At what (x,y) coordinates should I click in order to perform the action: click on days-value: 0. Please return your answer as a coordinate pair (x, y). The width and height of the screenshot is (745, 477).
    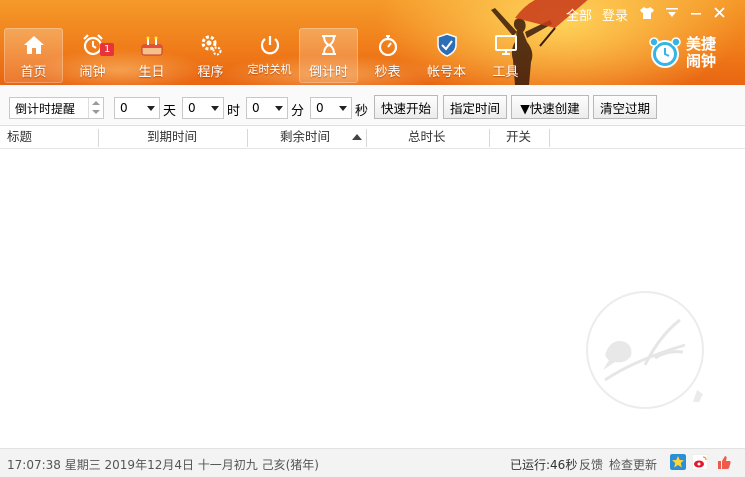
    Looking at the image, I should click on (124, 108).